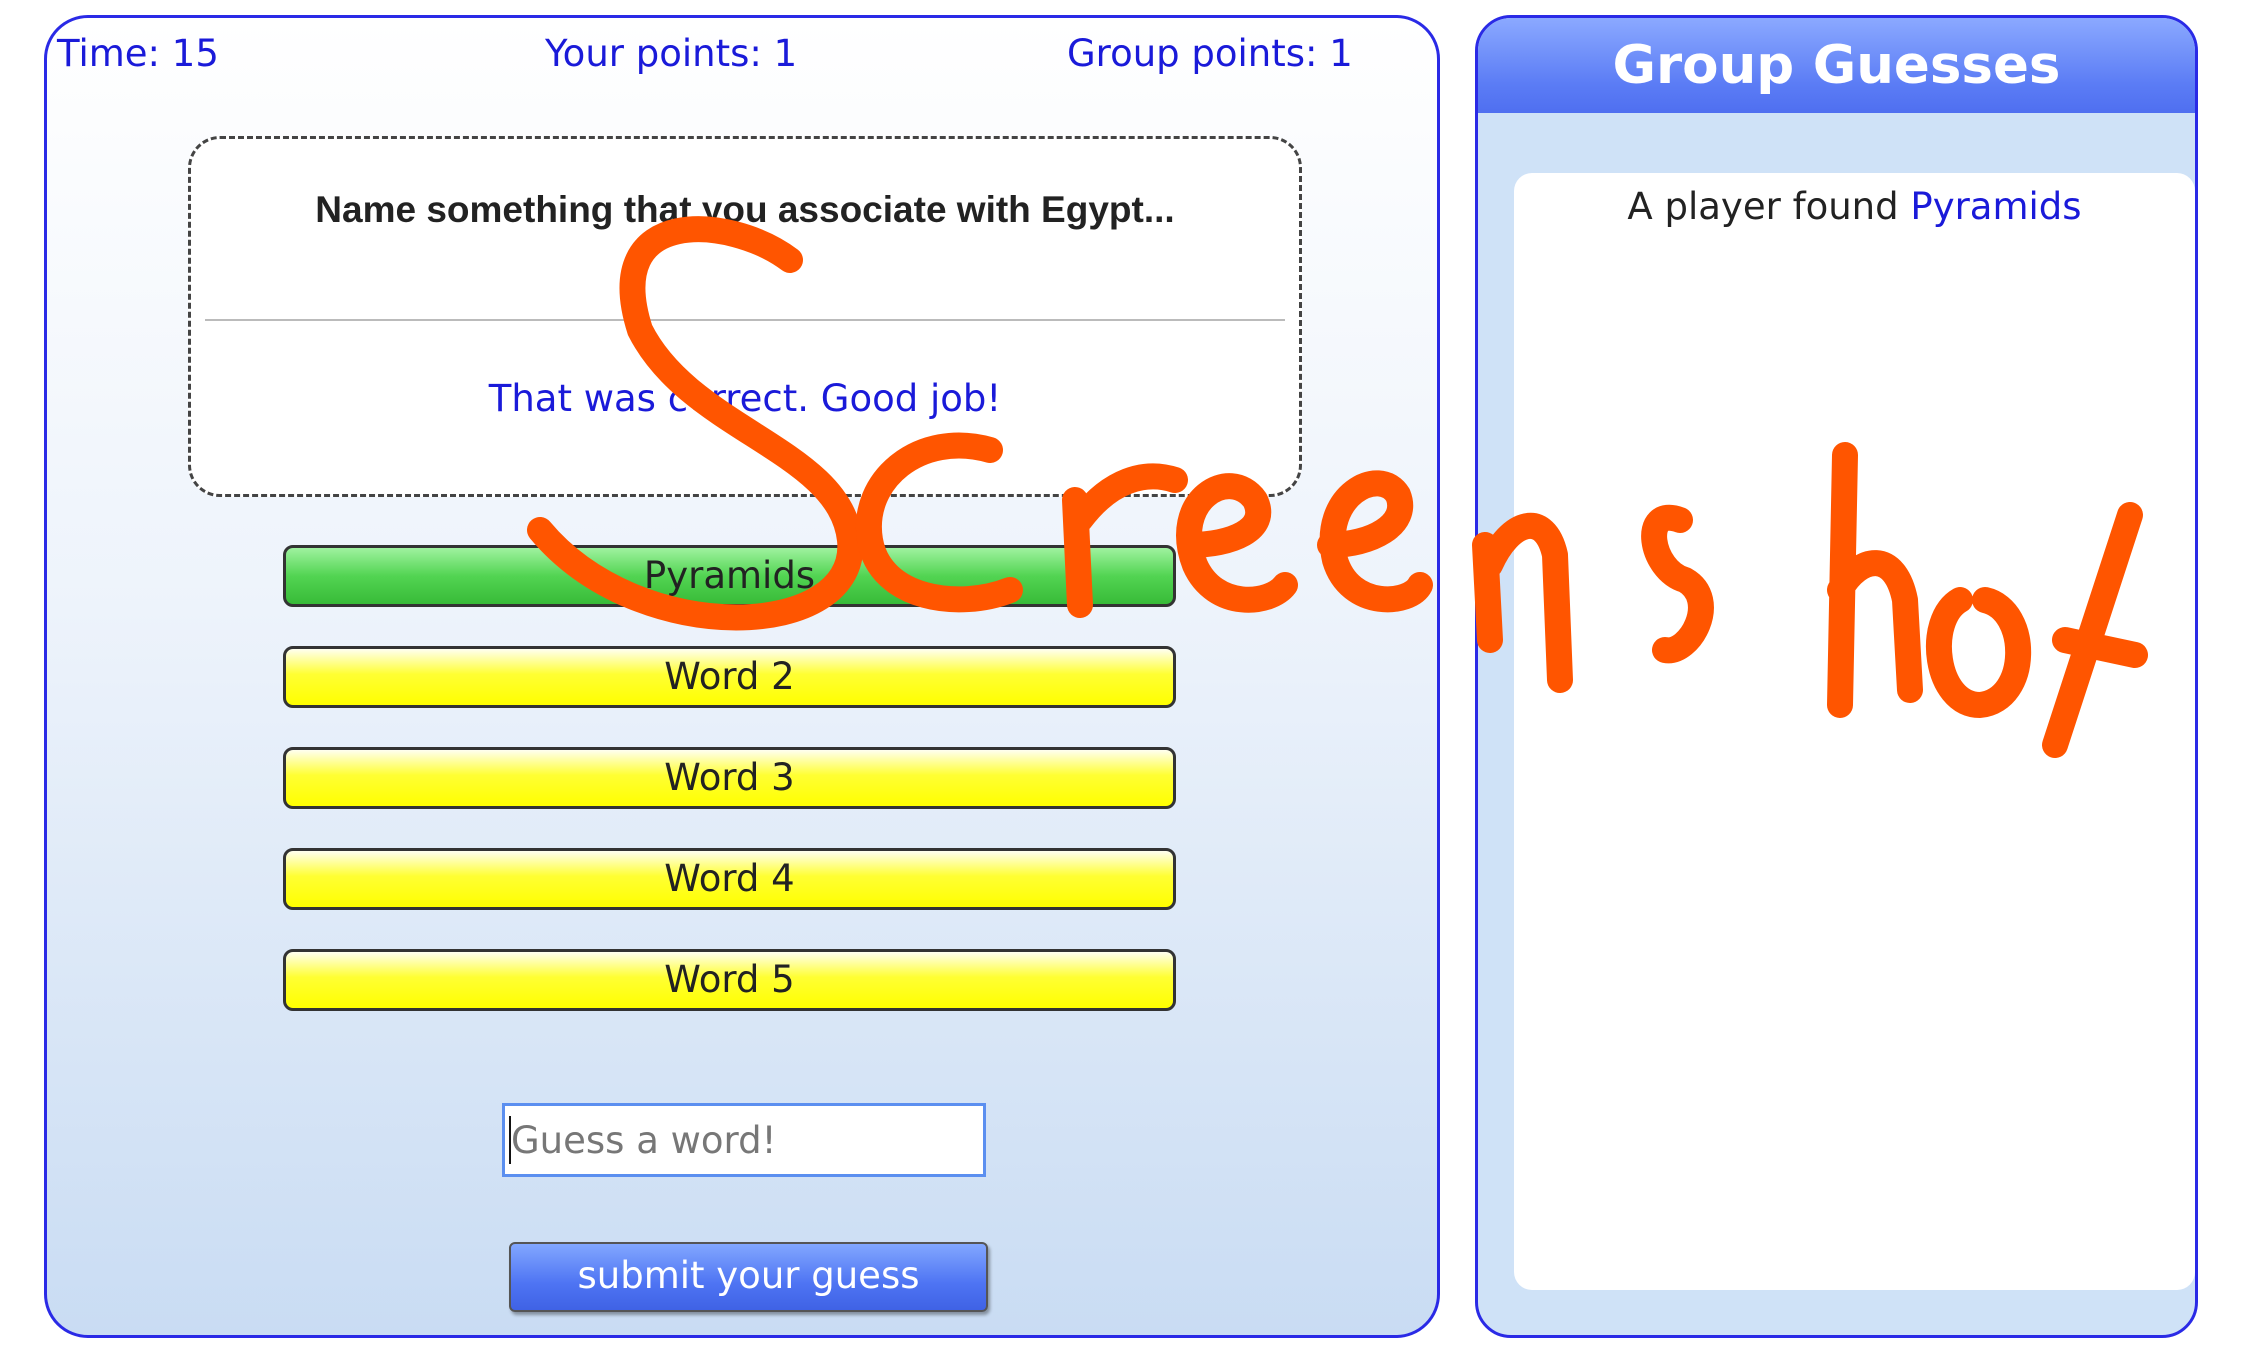  Describe the element at coordinates (729, 879) in the screenshot. I see `word-slot-4: Word 4` at that location.